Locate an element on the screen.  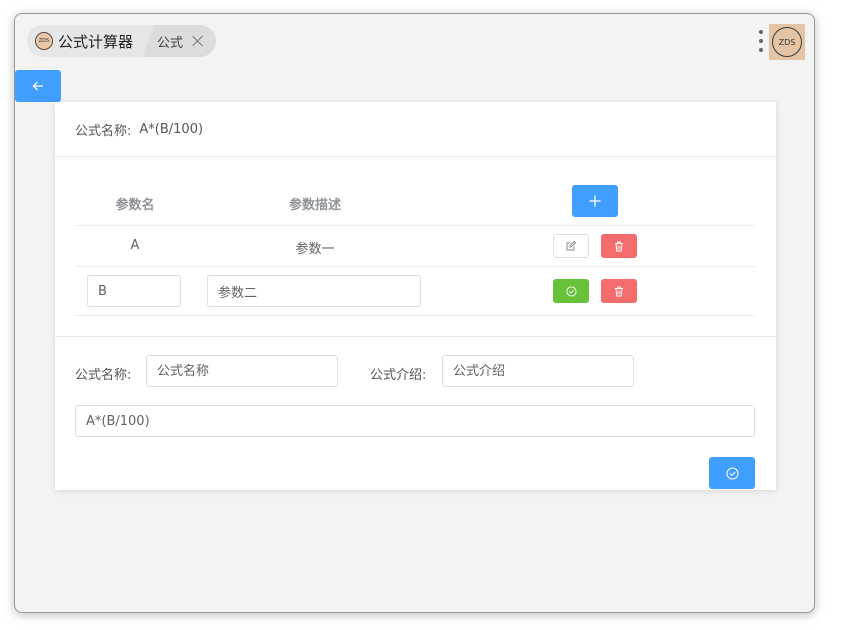
app-logo-icon: ZDS is located at coordinates (44, 41).